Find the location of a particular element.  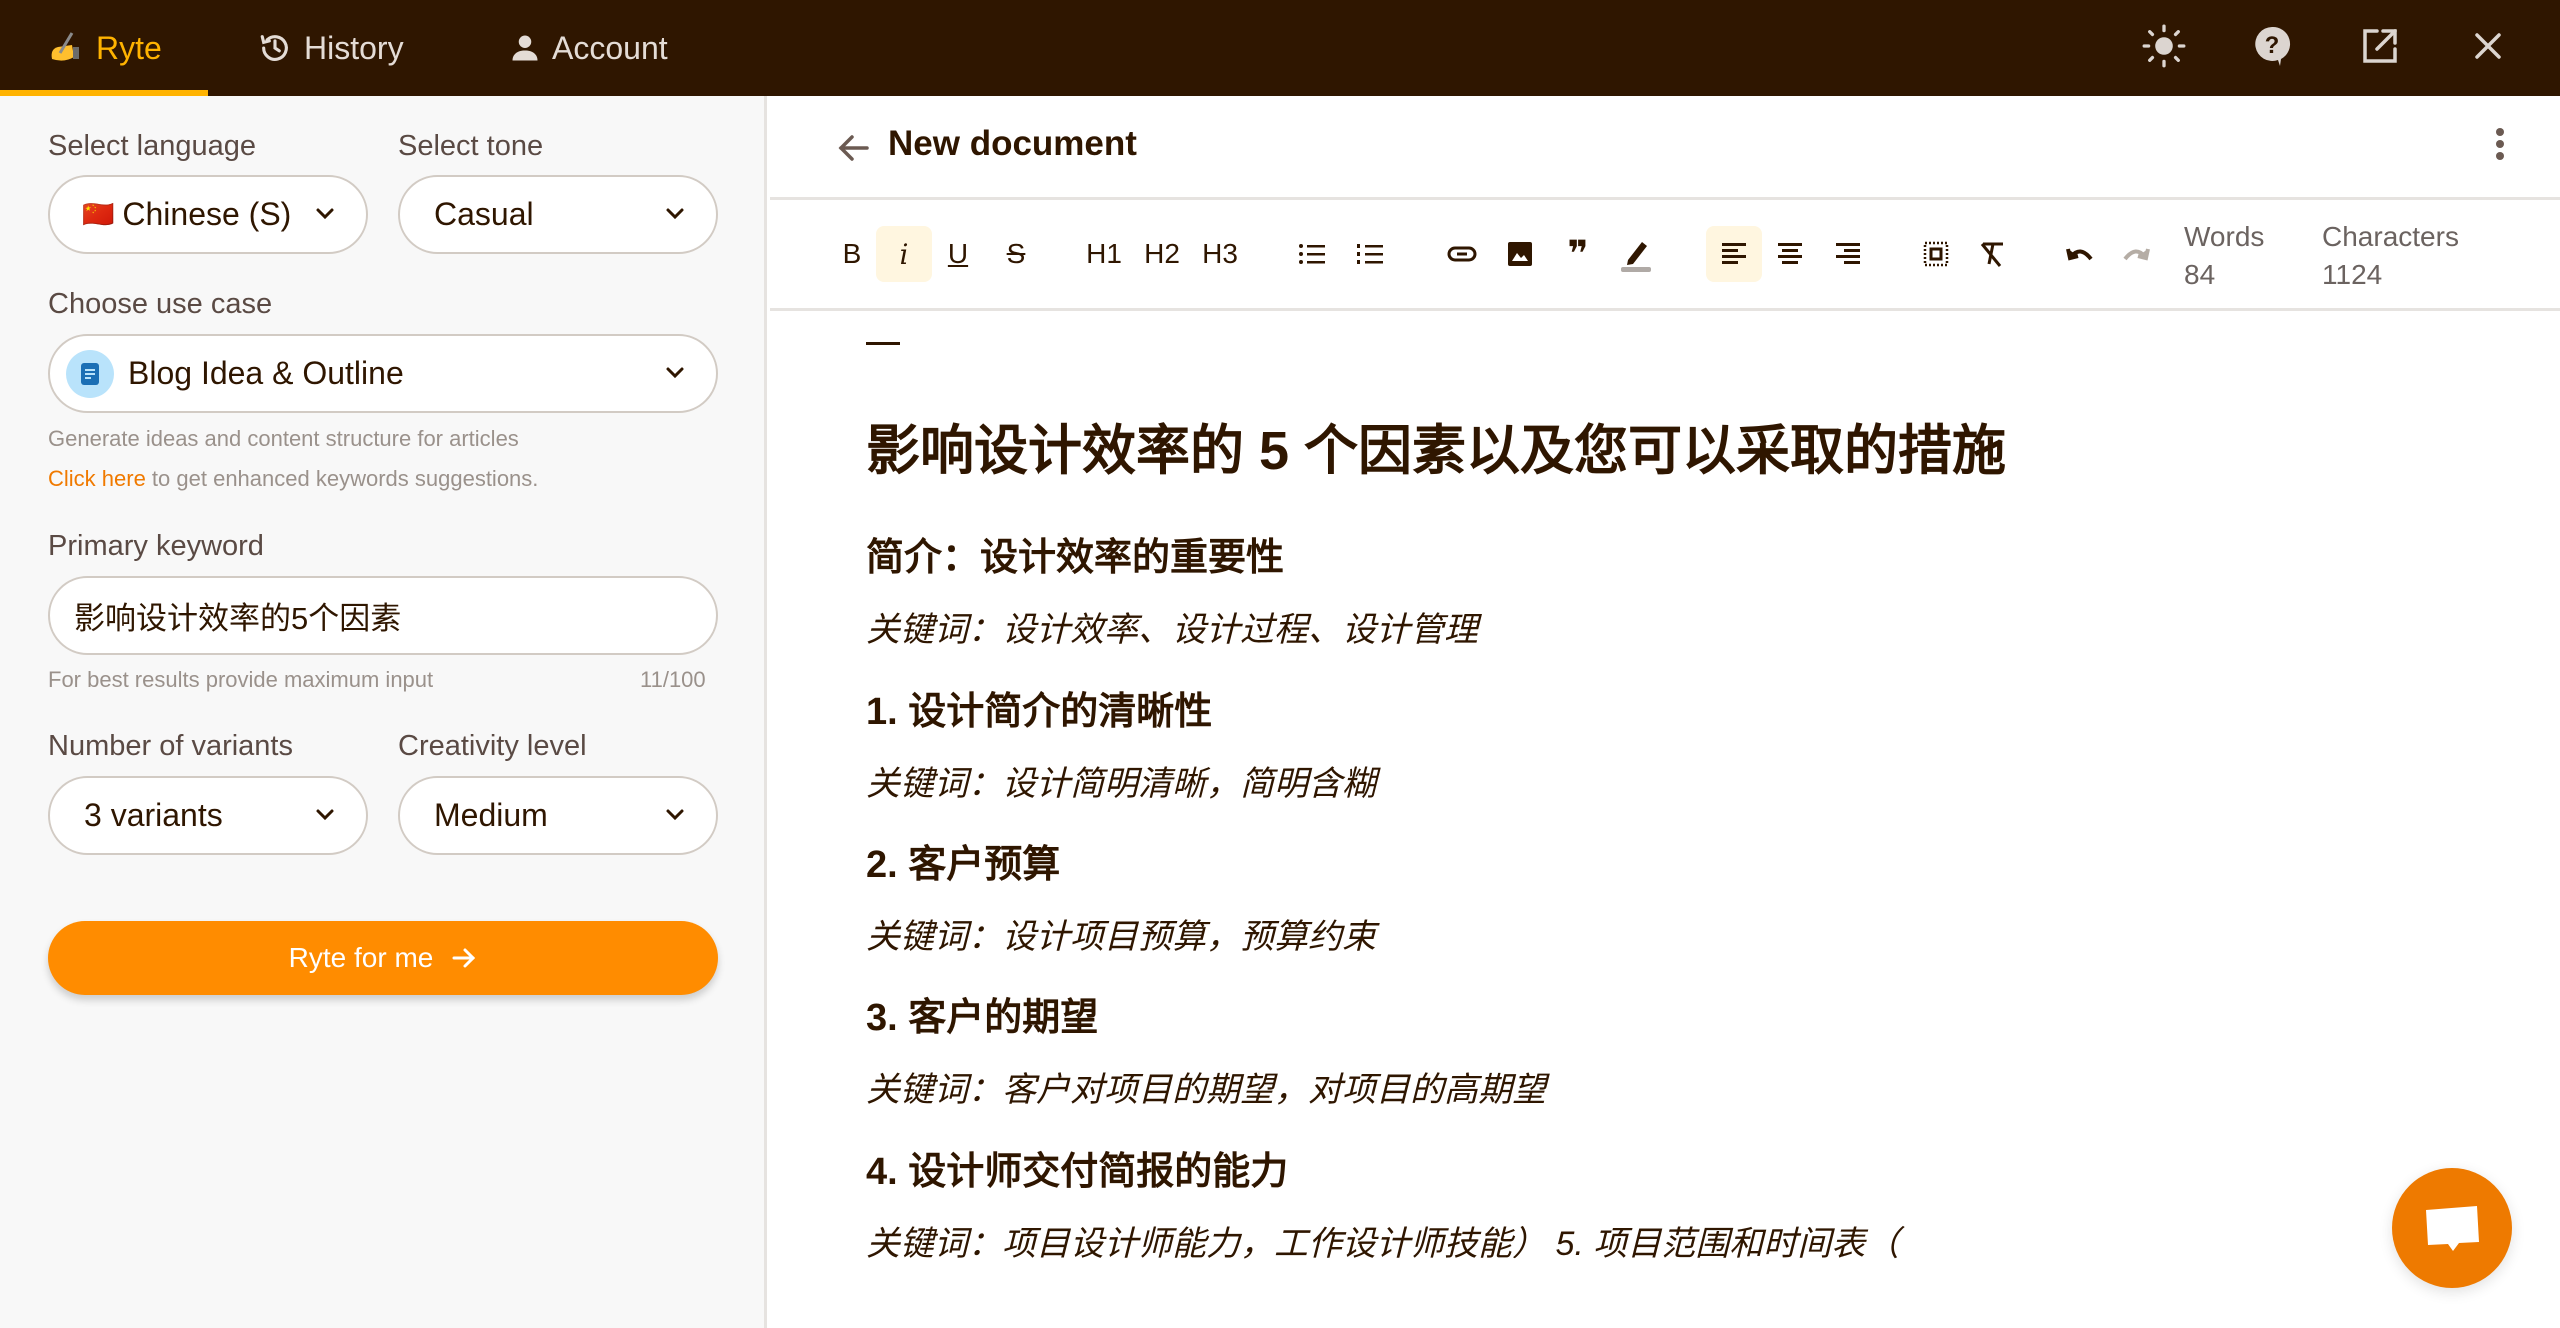

align-left-button is located at coordinates (1734, 254).